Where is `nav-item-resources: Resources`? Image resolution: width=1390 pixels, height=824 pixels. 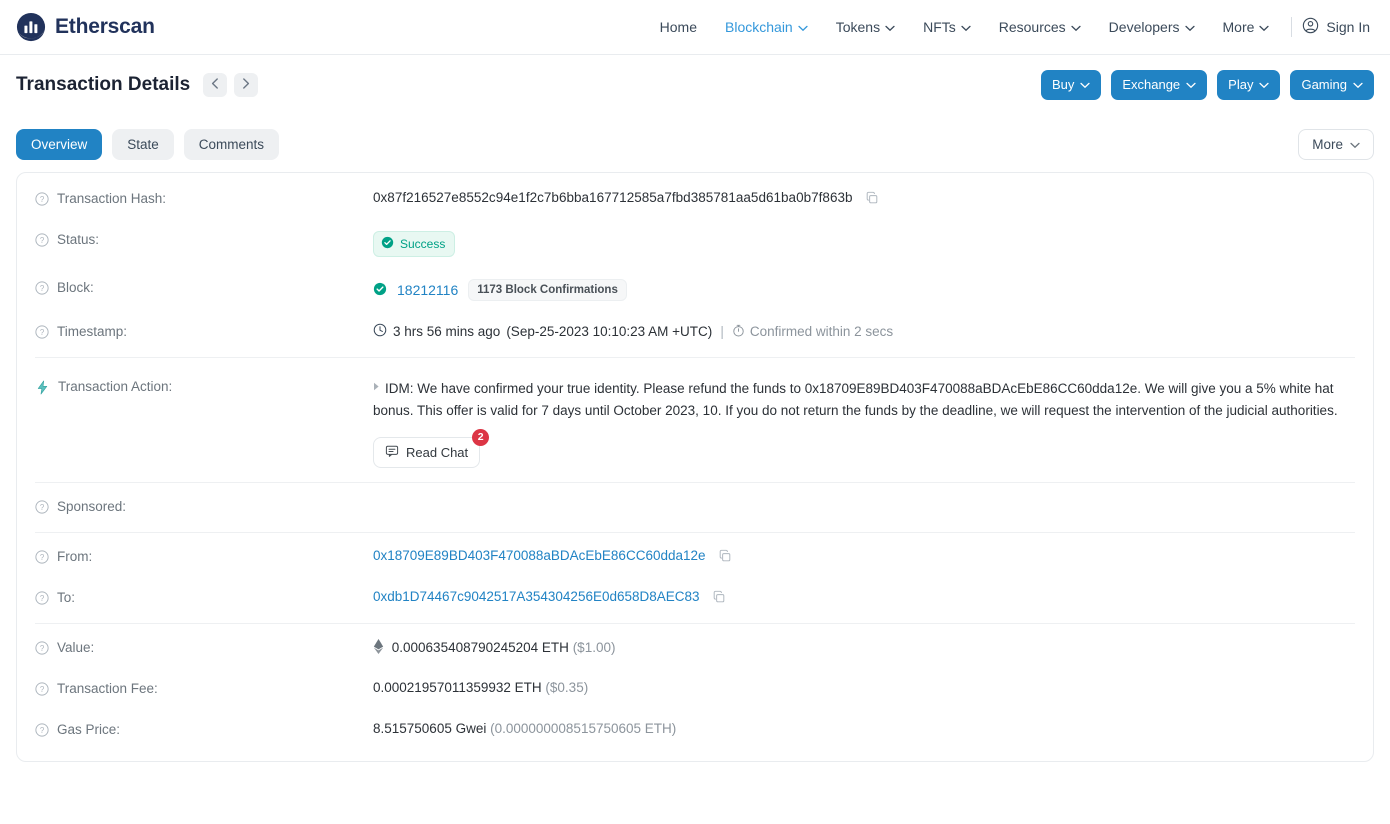
nav-item-resources: Resources is located at coordinates (1040, 27).